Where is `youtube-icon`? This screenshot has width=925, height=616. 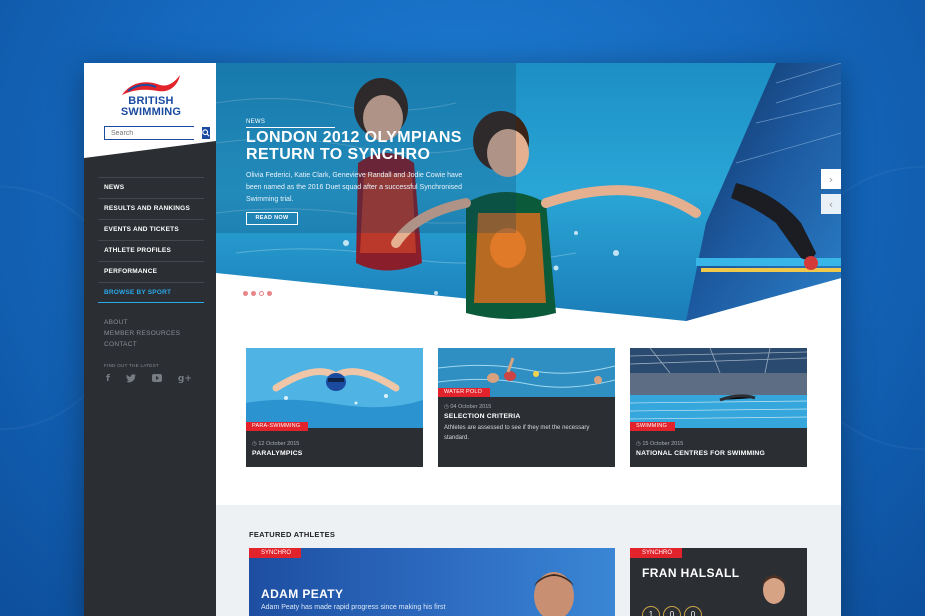 youtube-icon is located at coordinates (156, 380).